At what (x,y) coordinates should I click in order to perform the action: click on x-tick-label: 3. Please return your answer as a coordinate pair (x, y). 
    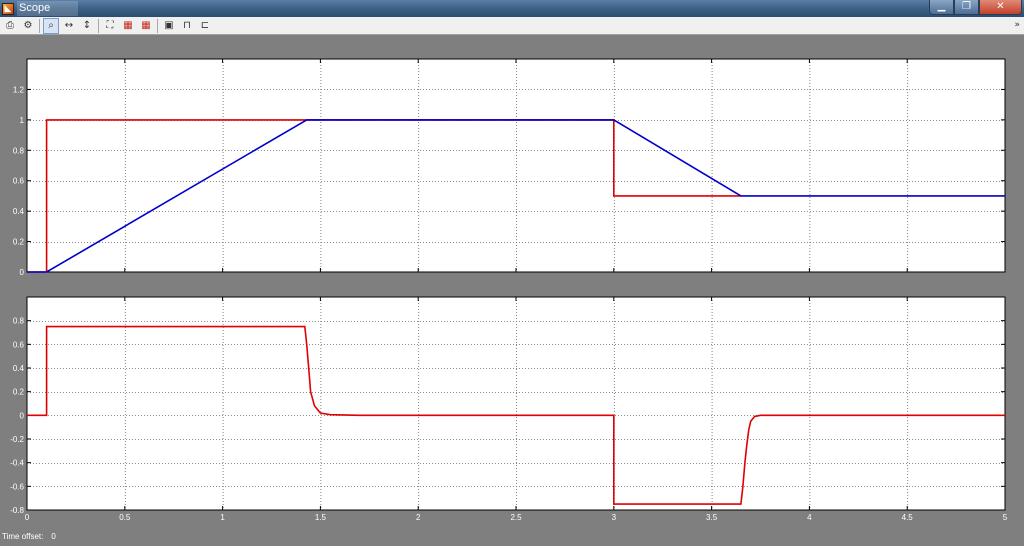
    Looking at the image, I should click on (614, 517).